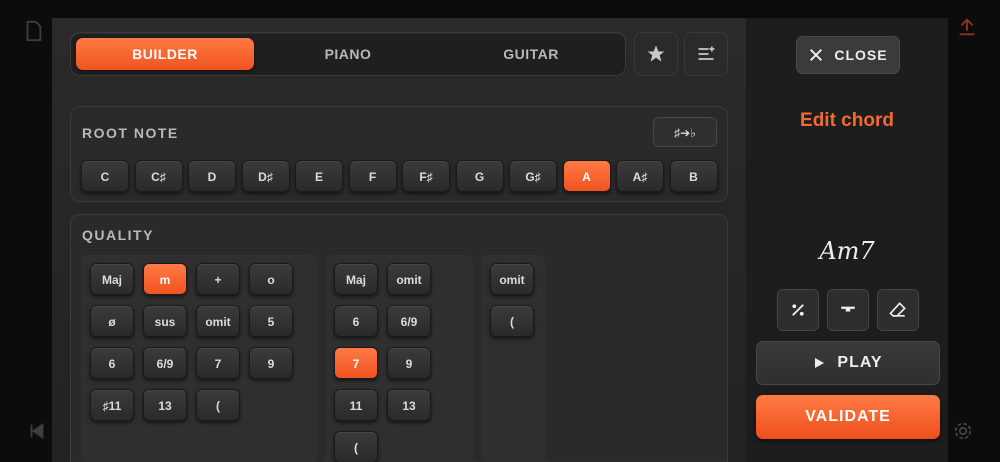 This screenshot has width=1000, height=462. I want to click on quality-key: ø, so click(112, 321).